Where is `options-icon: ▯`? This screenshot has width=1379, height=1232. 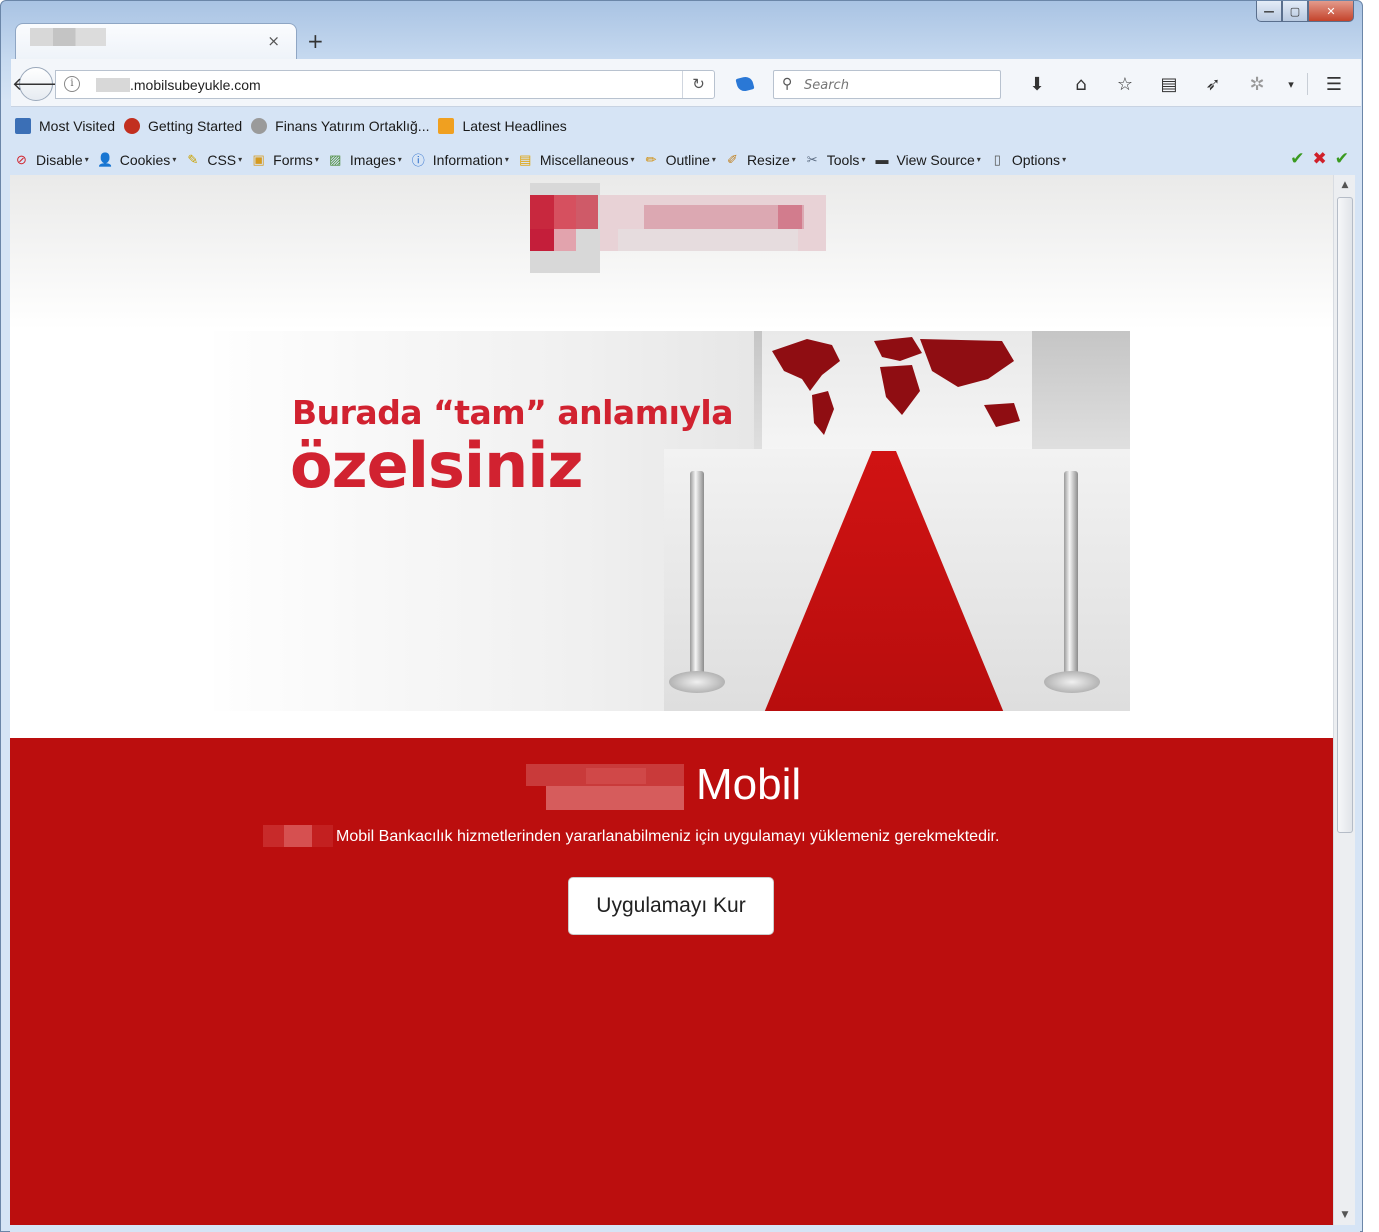
options-icon: ▯ is located at coordinates (997, 159).